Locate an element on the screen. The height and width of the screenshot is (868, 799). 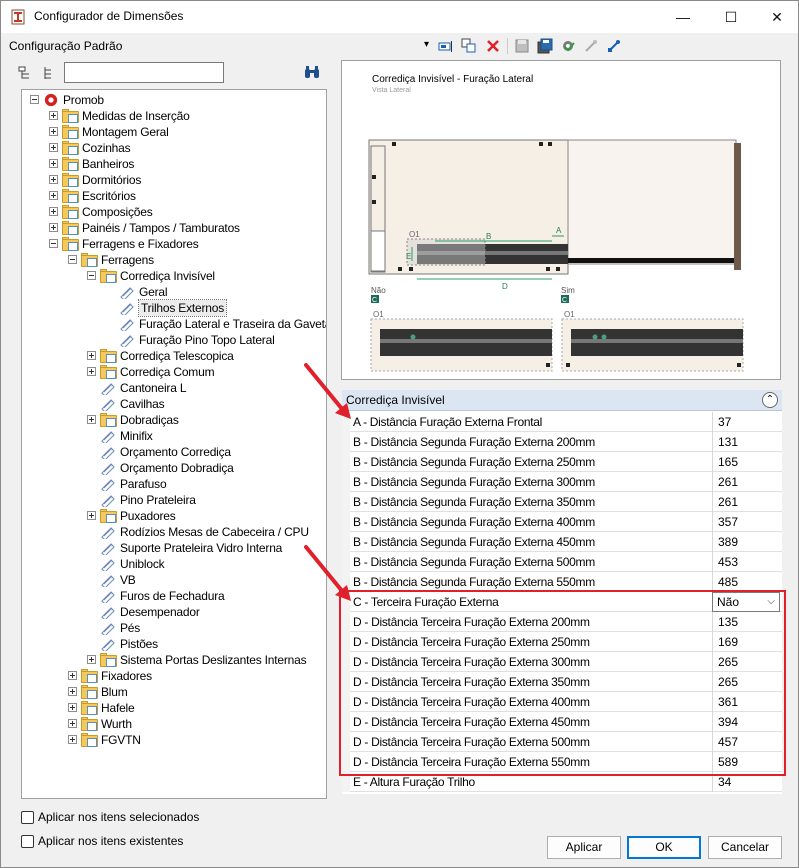
apply-selected-checkbox is located at coordinates (27, 817).